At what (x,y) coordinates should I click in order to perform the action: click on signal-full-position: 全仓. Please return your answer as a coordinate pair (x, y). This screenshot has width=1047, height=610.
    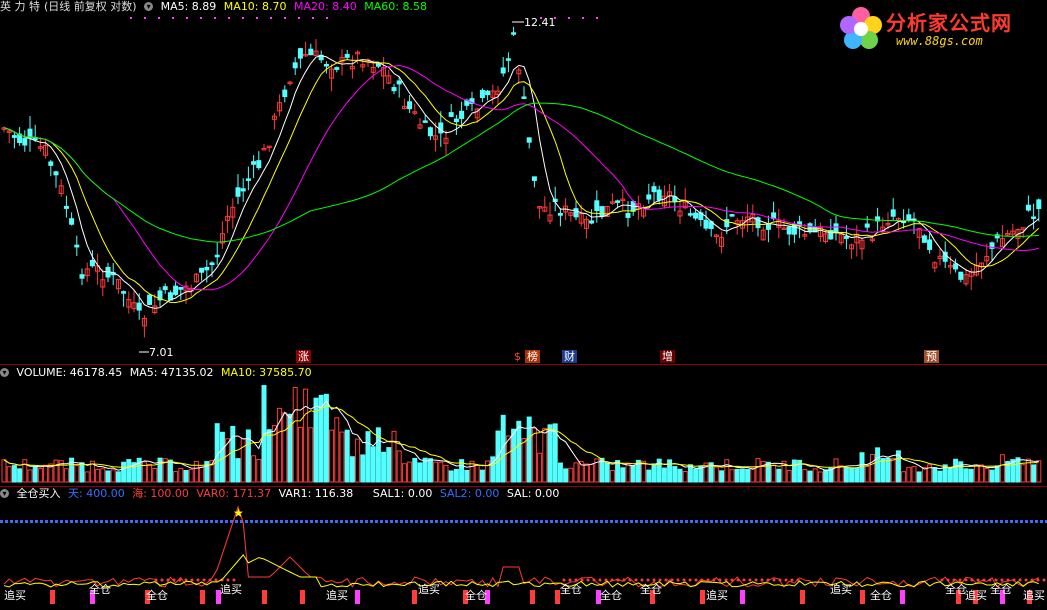
    Looking at the image, I should click on (100, 589).